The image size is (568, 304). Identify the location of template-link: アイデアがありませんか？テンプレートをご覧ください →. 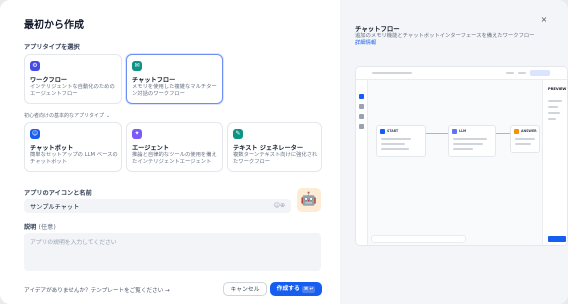
(97, 290).